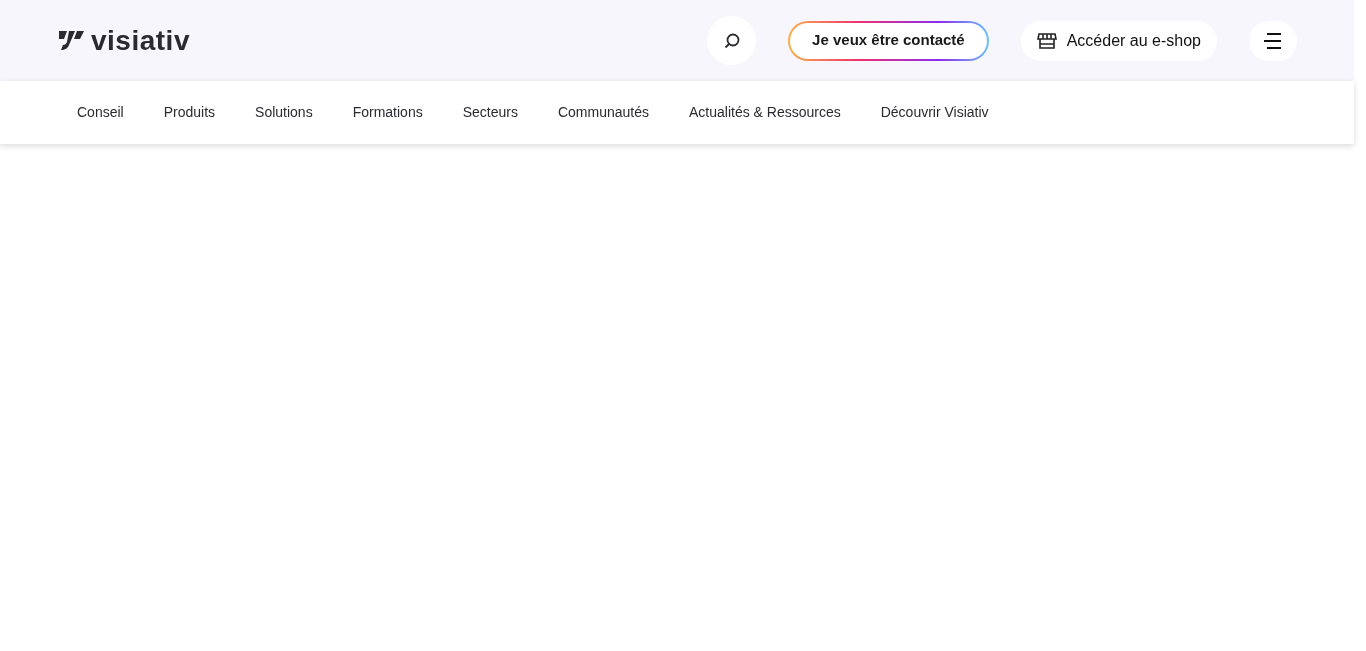 The height and width of the screenshot is (651, 1366). What do you see at coordinates (934, 112) in the screenshot?
I see `nav-link: Découvrir Visiativ` at bounding box center [934, 112].